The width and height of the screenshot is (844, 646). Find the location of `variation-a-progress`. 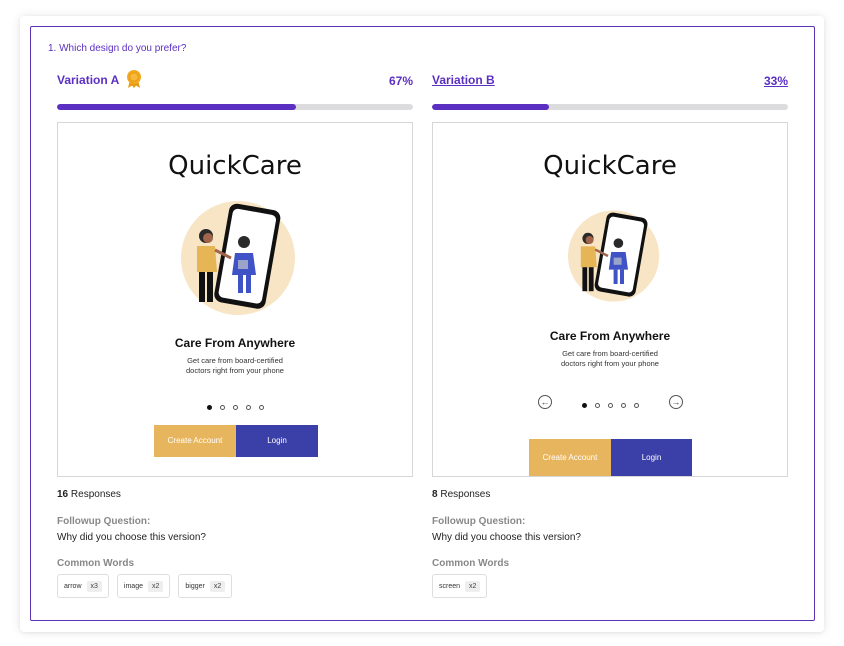

variation-a-progress is located at coordinates (235, 107).